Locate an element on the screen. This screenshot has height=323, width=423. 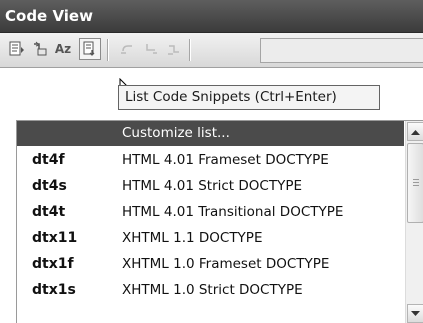
snippet-description: HTML 4.01 Frameset DOCTYPE is located at coordinates (225, 160).